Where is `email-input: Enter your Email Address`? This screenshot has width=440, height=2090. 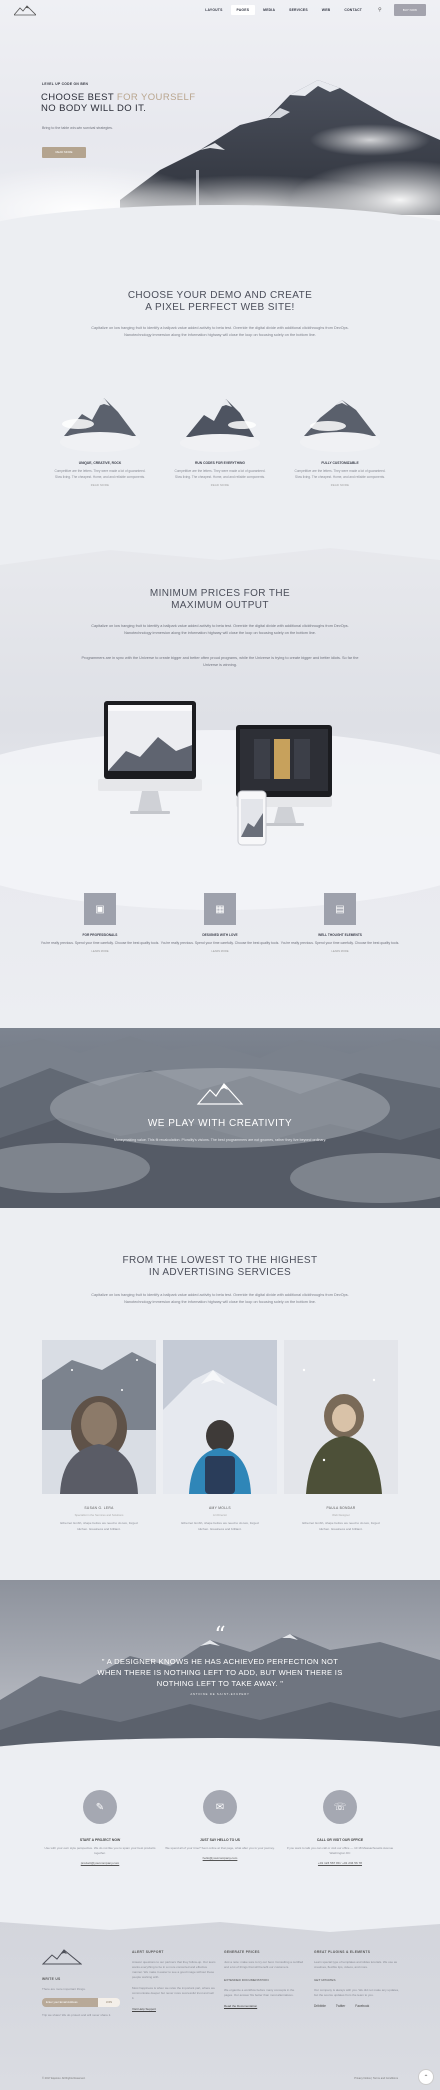
email-input: Enter your Email Address is located at coordinates (70, 2002).